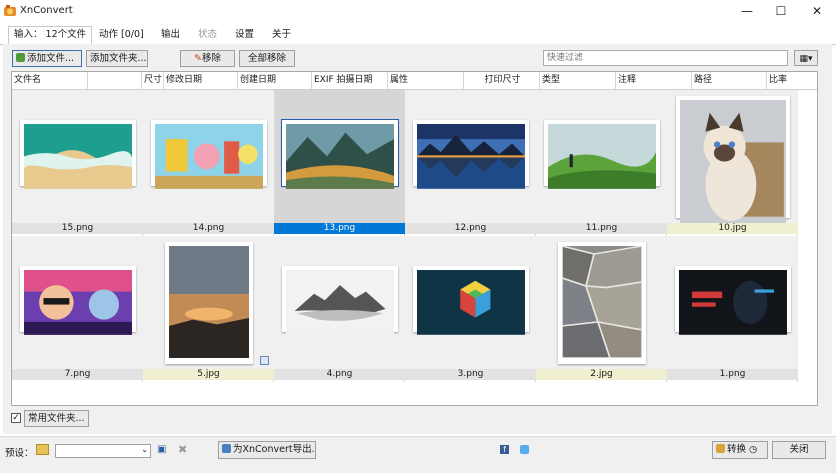 This screenshot has height=473, width=836. I want to click on tab-output: 输出, so click(170, 34).